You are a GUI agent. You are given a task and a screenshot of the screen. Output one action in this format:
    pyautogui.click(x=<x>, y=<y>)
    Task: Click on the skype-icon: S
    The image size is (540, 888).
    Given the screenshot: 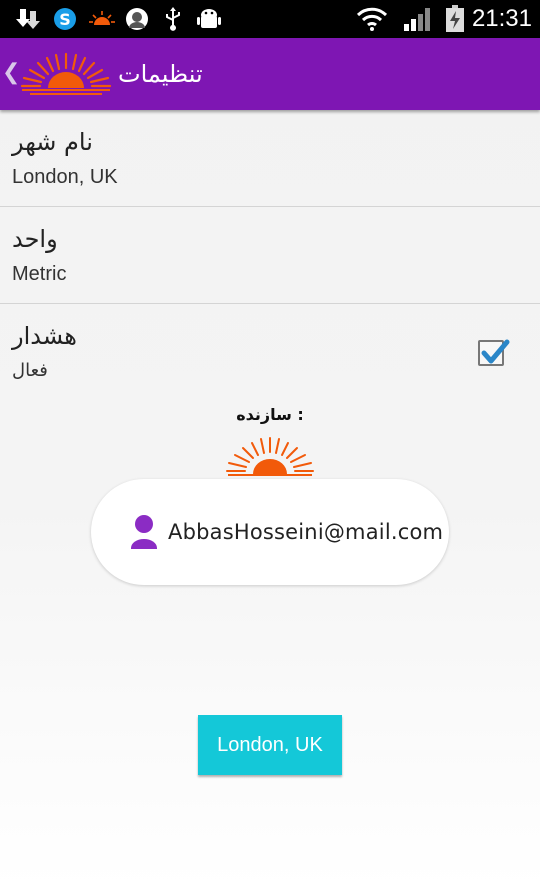 What is the action you would take?
    pyautogui.click(x=65, y=19)
    